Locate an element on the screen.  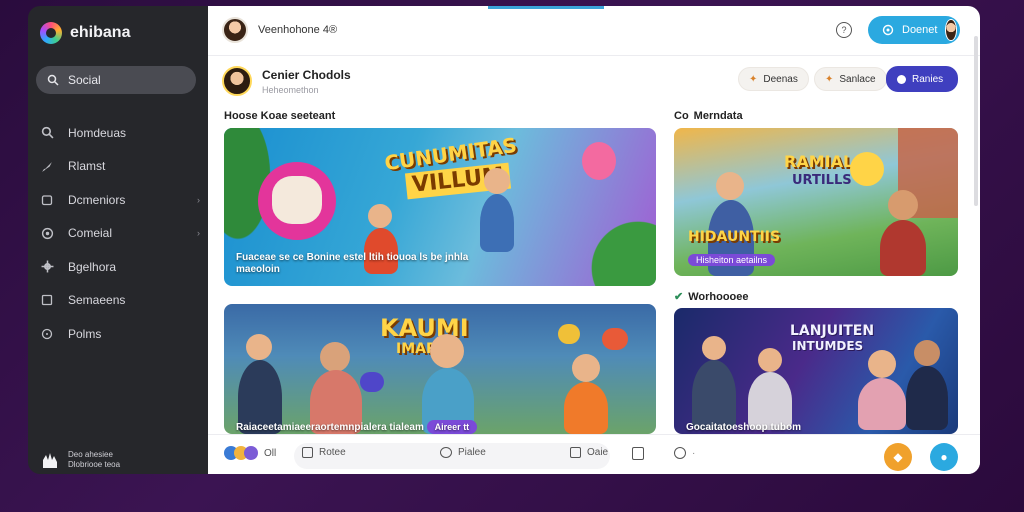
balloon is located at coordinates (599, 161).